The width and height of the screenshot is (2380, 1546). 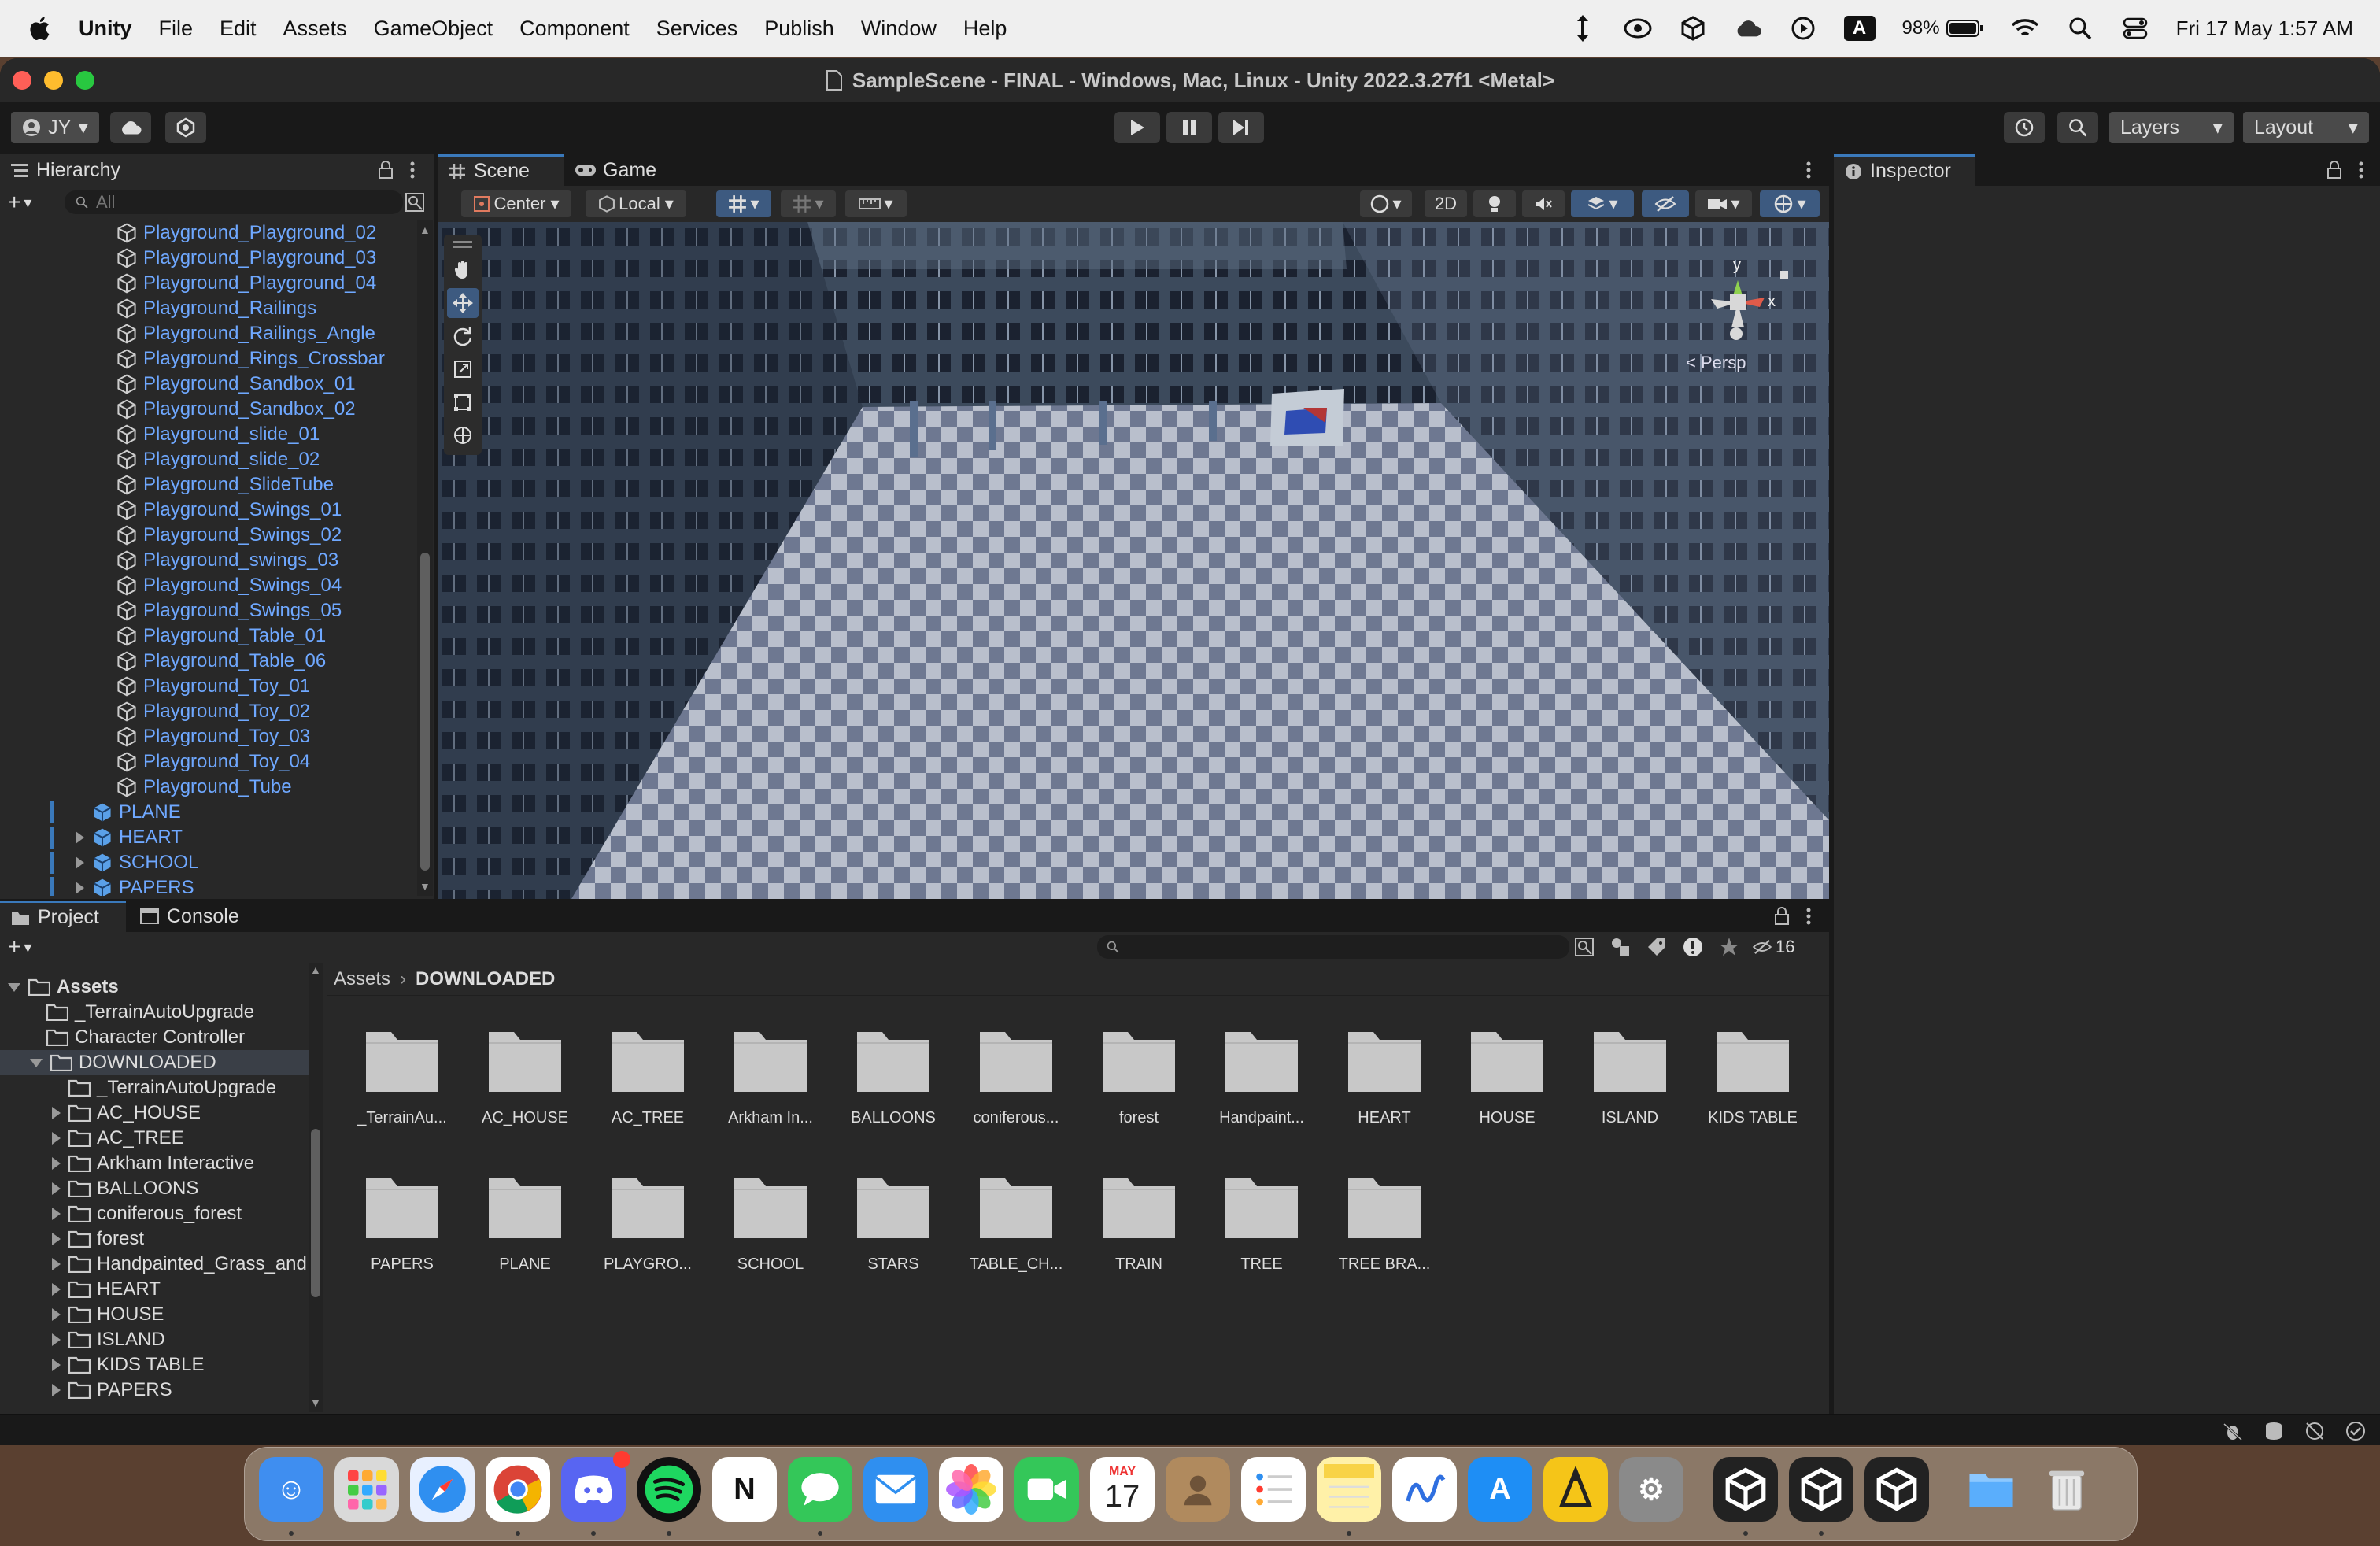 I want to click on favorite-star-icon, so click(x=1729, y=947).